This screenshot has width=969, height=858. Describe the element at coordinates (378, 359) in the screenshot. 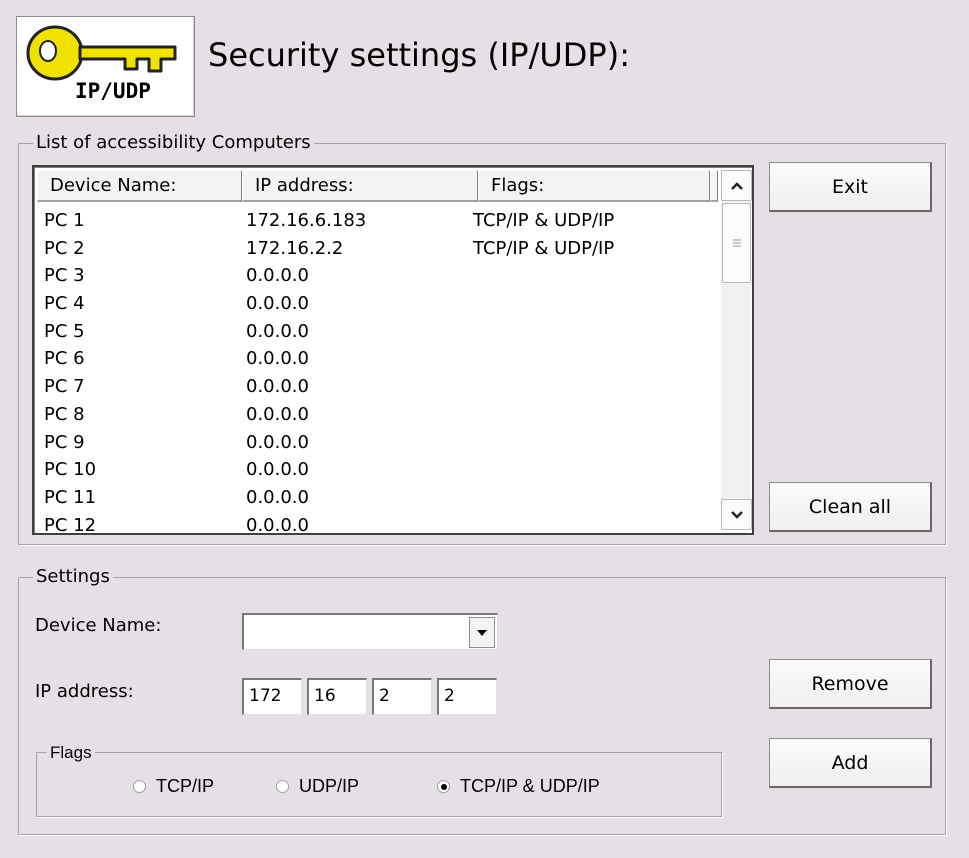

I see `table-row: PC 6 0.0.0.0` at that location.